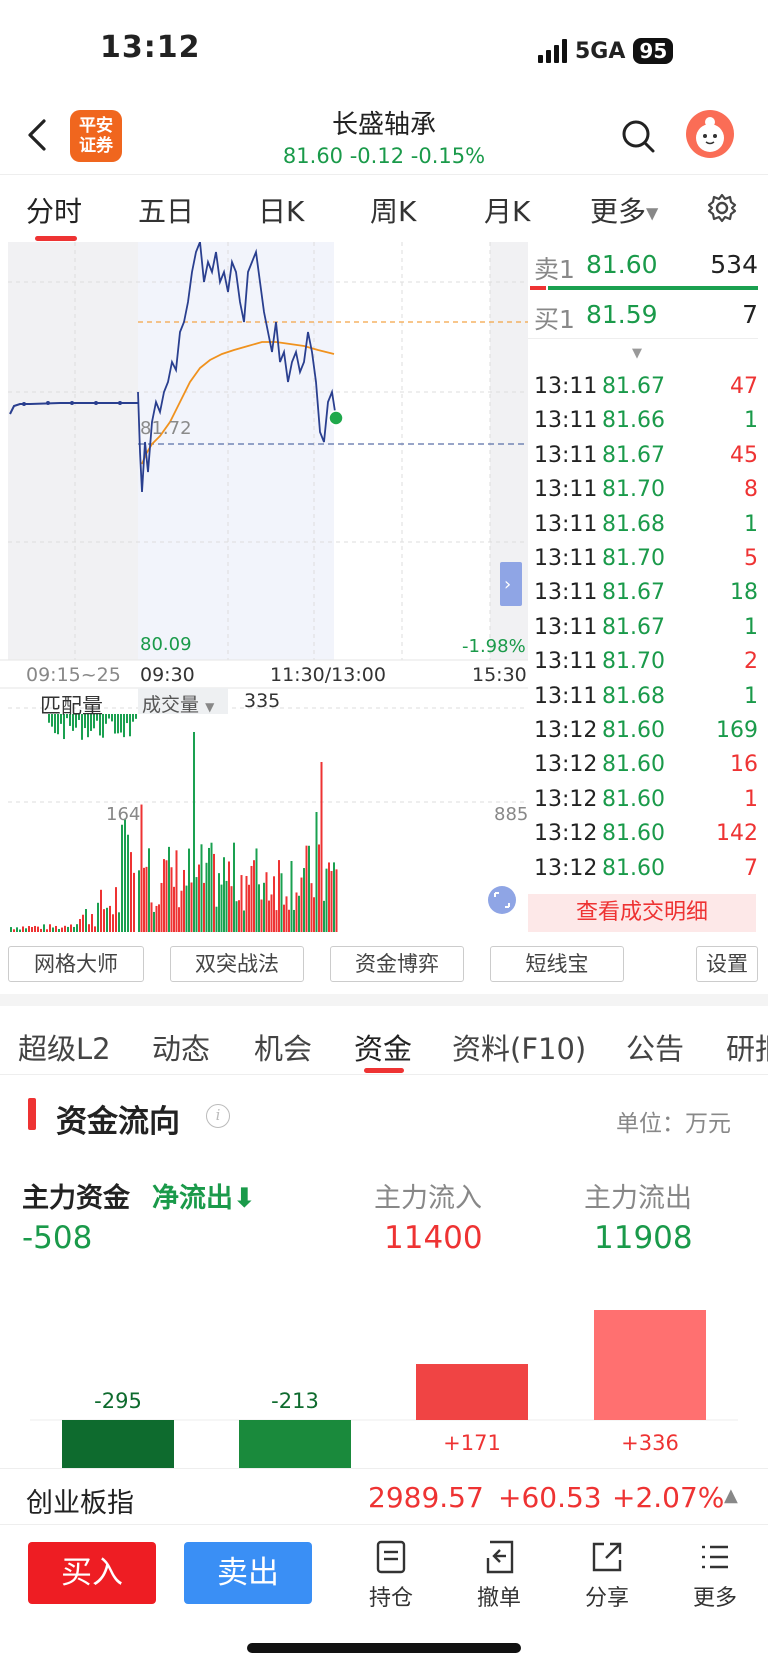 Image resolution: width=768 pixels, height=1665 pixels. Describe the element at coordinates (397, 964) in the screenshot. I see `fund-game-button: 资金博弈` at that location.